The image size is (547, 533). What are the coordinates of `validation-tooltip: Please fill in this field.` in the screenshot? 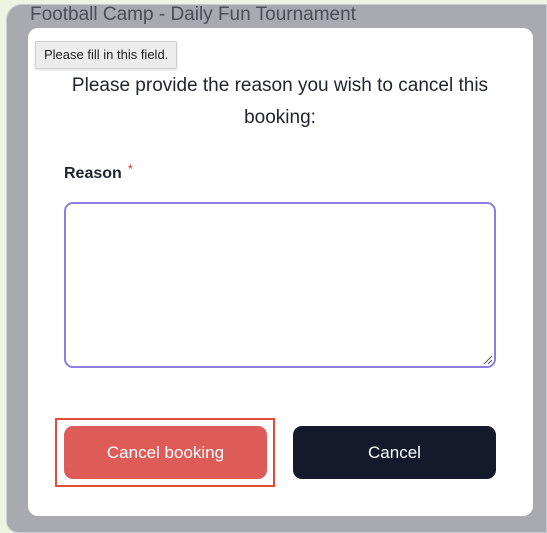 It's located at (106, 55).